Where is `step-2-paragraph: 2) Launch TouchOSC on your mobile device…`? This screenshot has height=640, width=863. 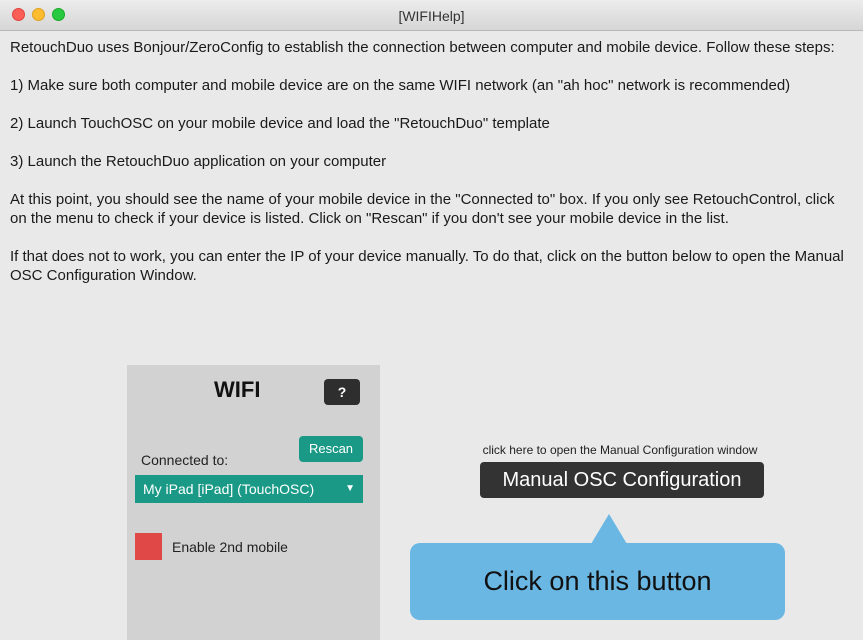
step-2-paragraph: 2) Launch TouchOSC on your mobile device… is located at coordinates (280, 123).